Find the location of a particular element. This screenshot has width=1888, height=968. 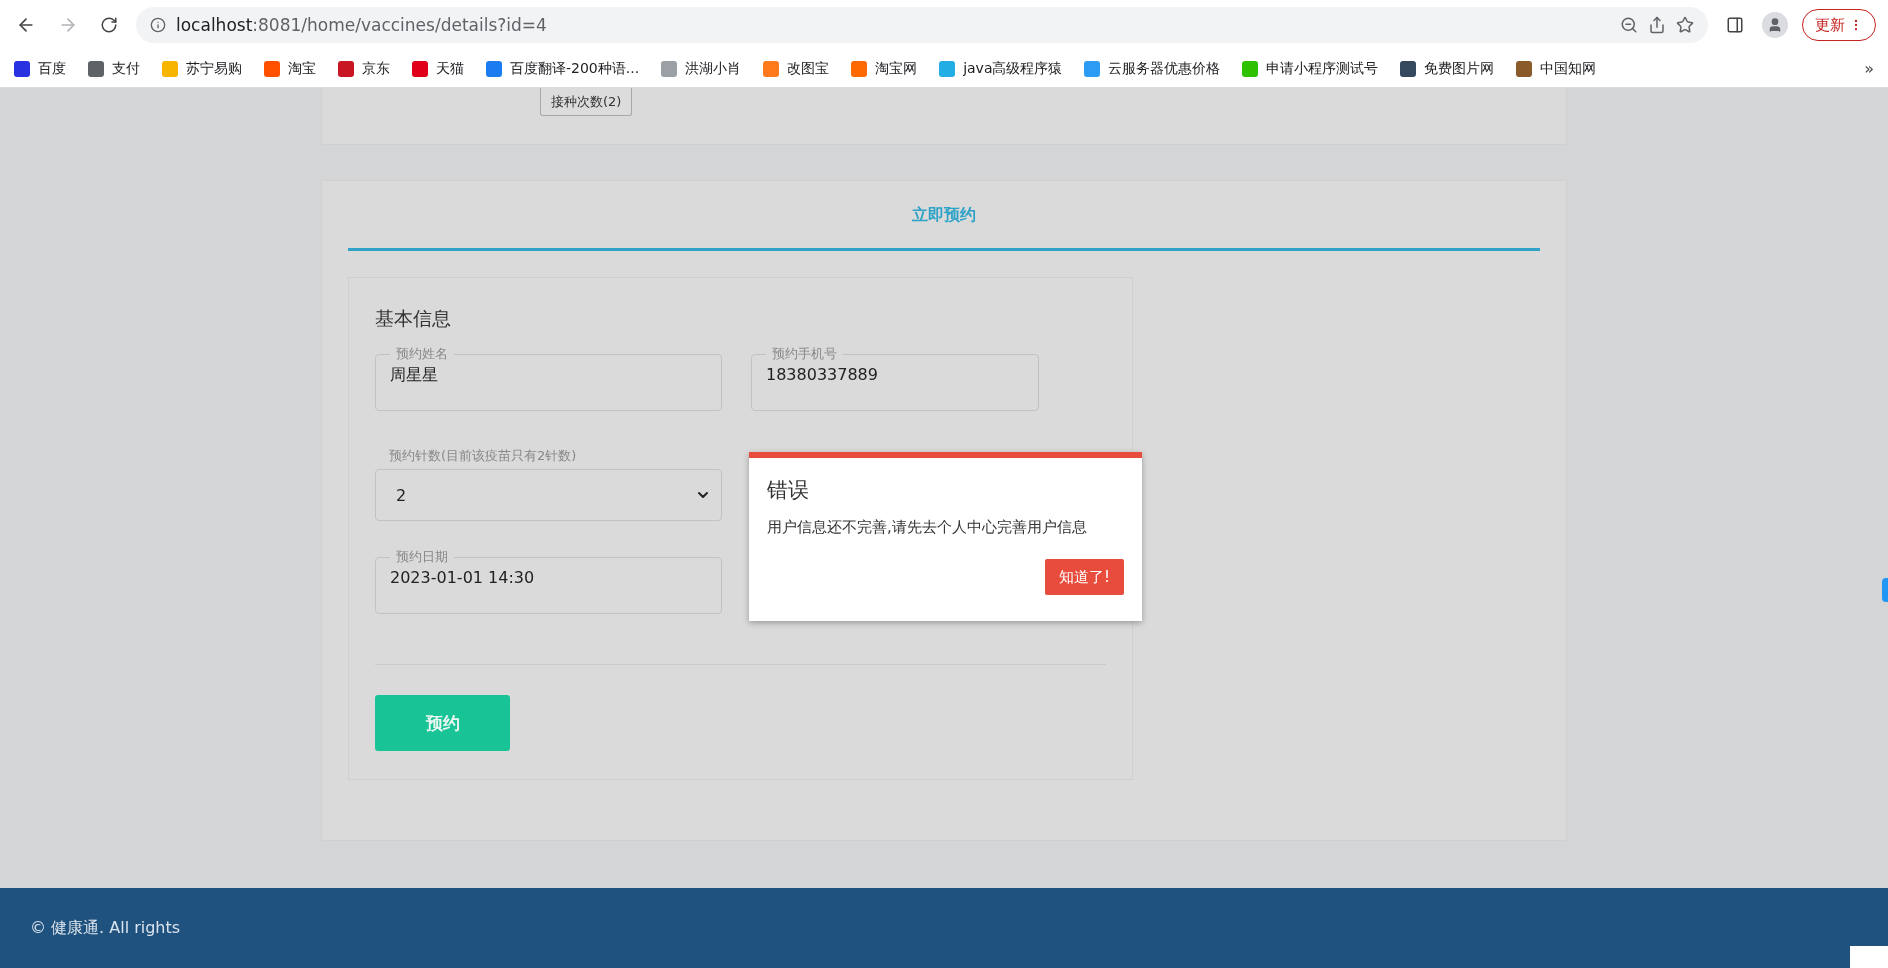

bookmark-link: 苏宁易购 is located at coordinates (202, 68).